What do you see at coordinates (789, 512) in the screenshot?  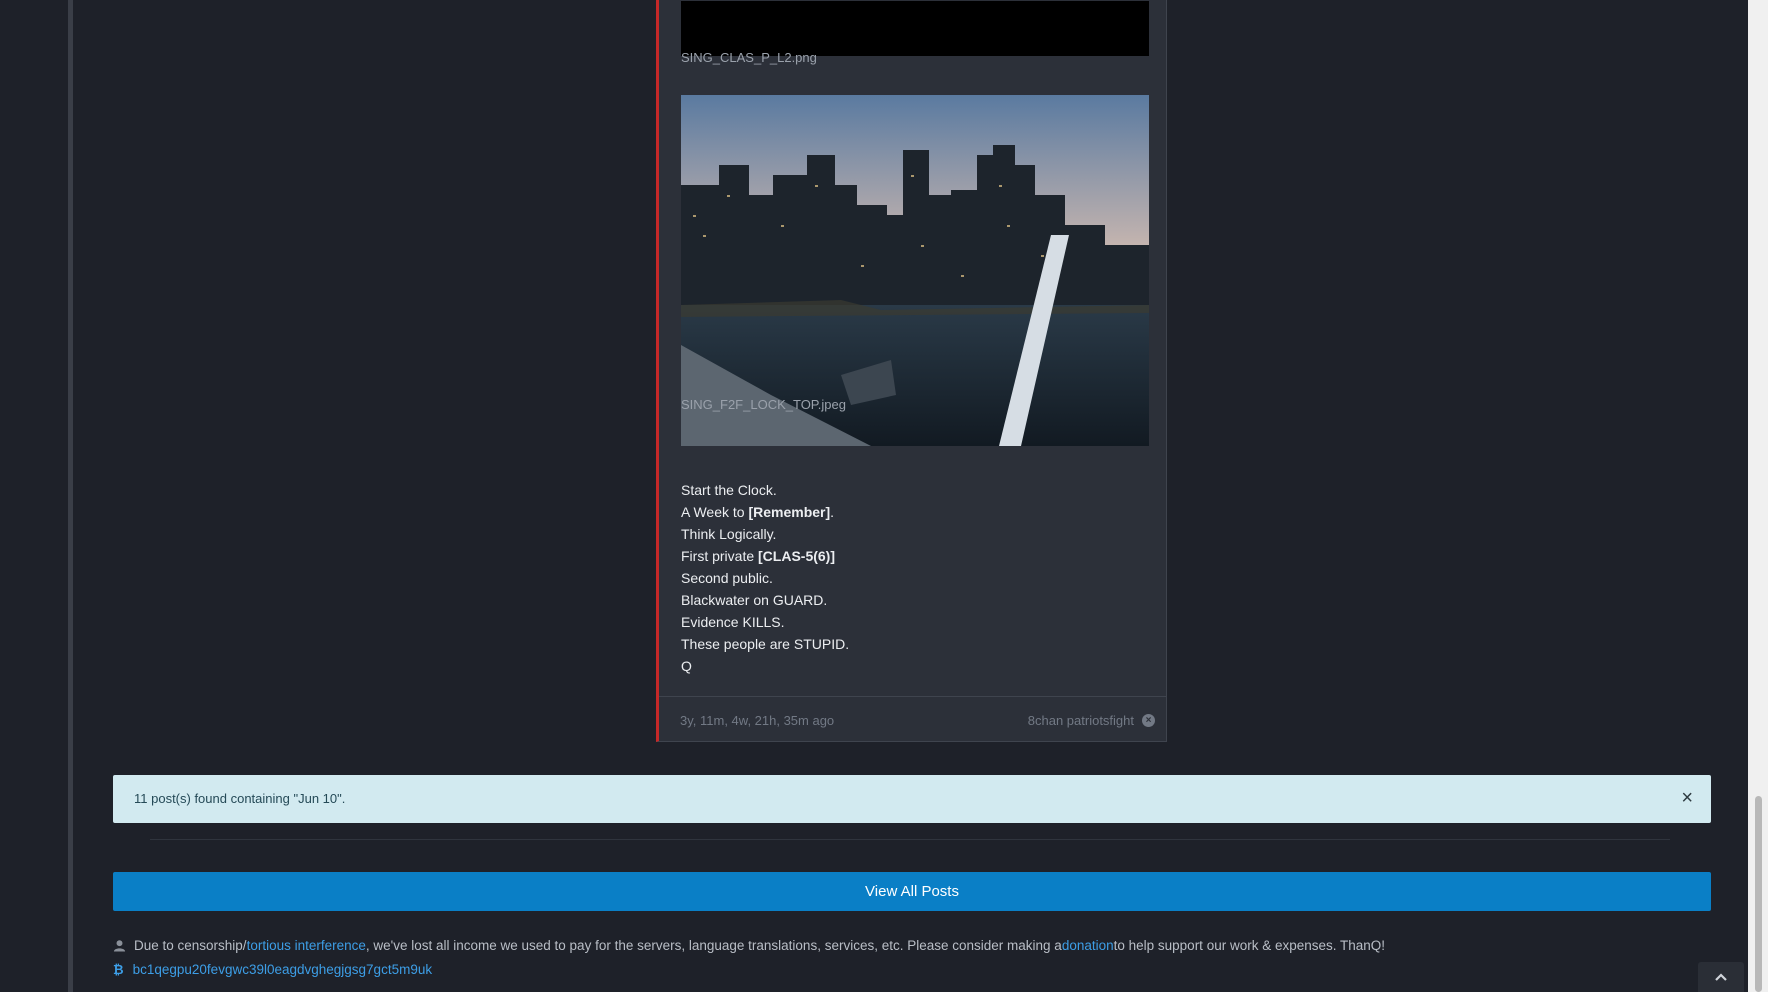 I see `post-line-bold: [Remember]` at bounding box center [789, 512].